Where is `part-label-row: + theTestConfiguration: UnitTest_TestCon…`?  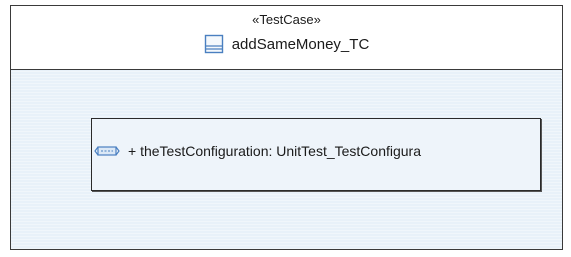 part-label-row: + theTestConfiguration: UnitTest_TestCon… is located at coordinates (257, 151).